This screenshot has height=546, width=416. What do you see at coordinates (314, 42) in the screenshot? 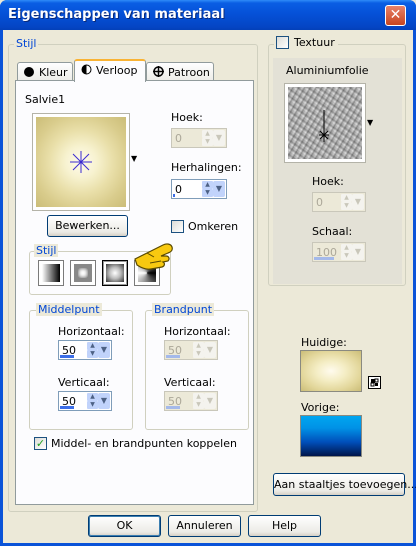
I see `texture-label: Textuur` at bounding box center [314, 42].